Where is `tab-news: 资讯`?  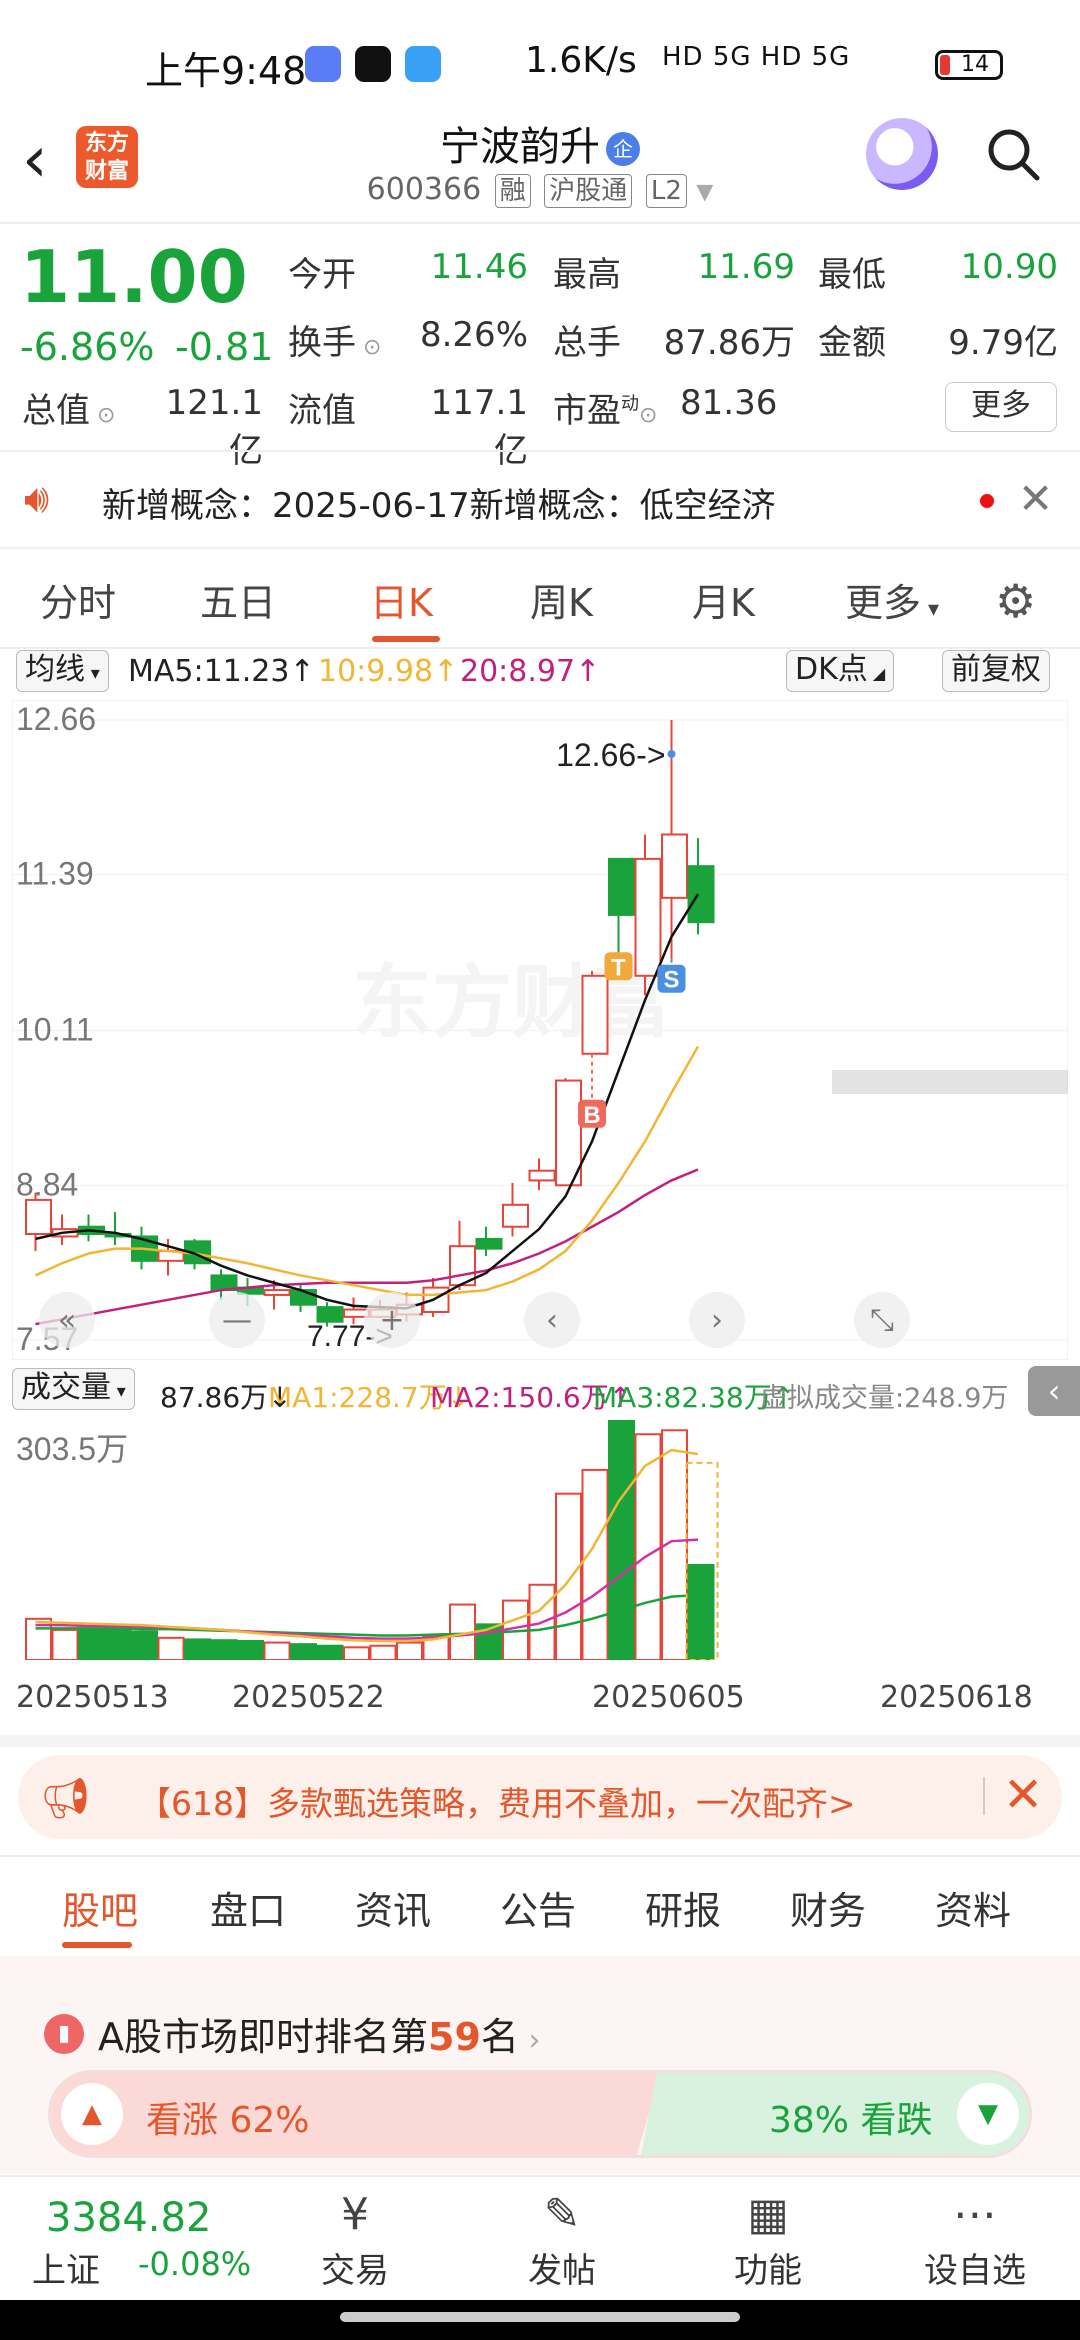 tab-news: 资讯 is located at coordinates (393, 1907).